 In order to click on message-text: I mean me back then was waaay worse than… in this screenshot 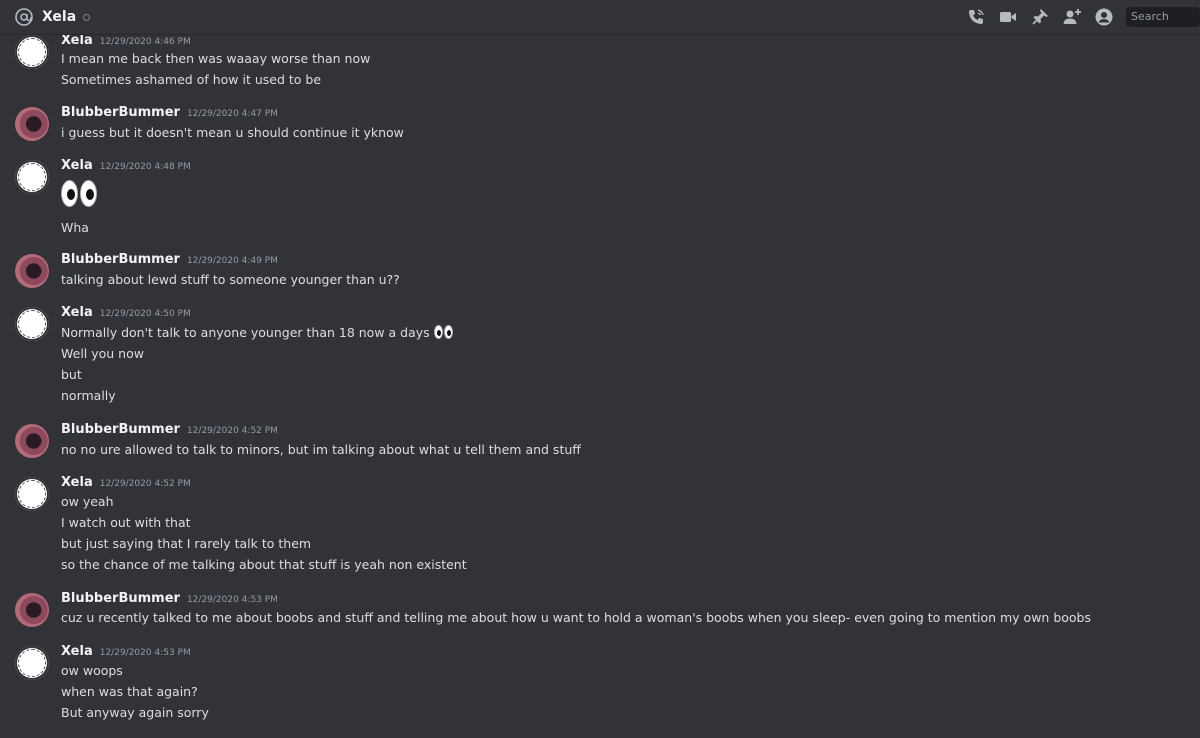, I will do `click(216, 58)`.